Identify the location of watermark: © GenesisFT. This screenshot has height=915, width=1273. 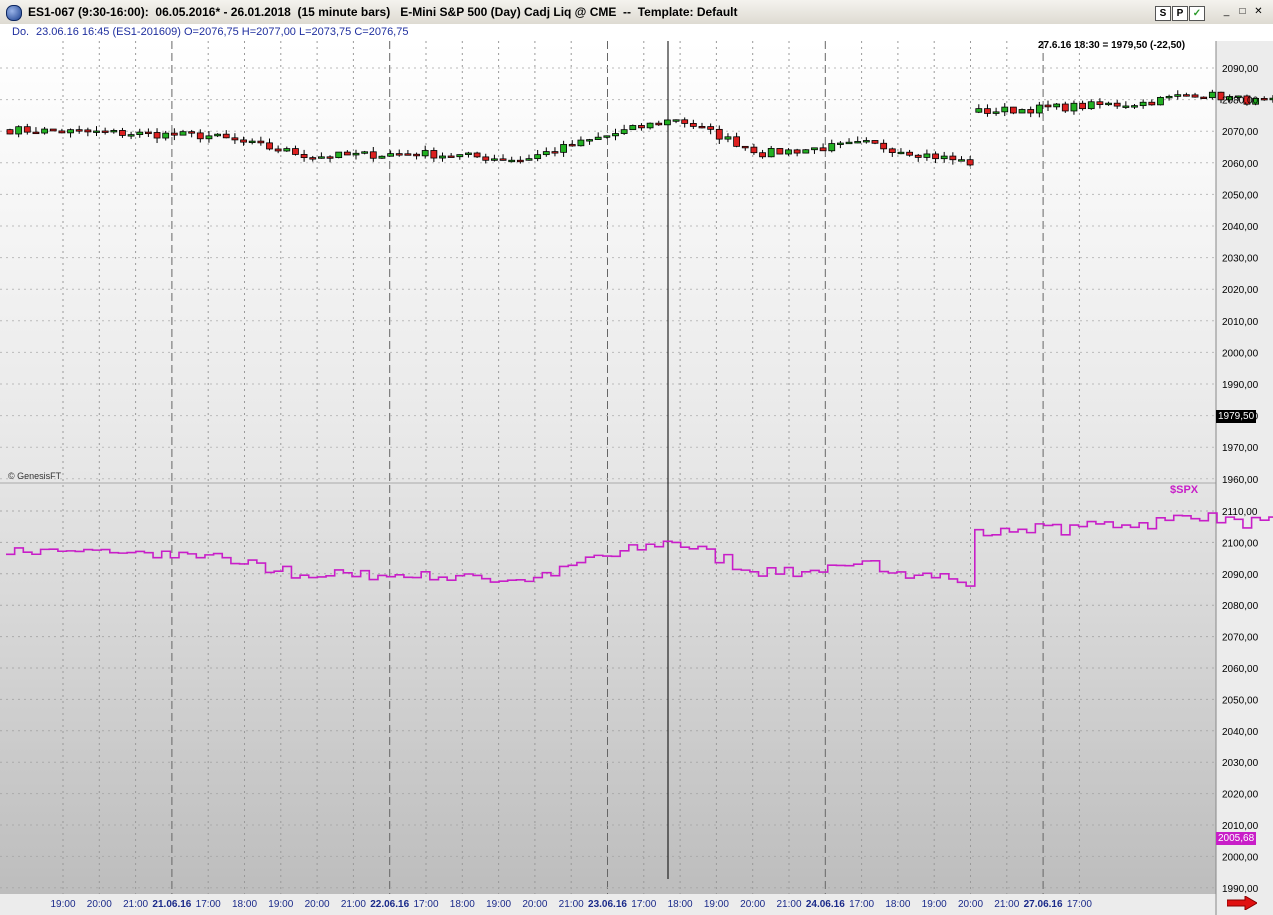
(35, 476).